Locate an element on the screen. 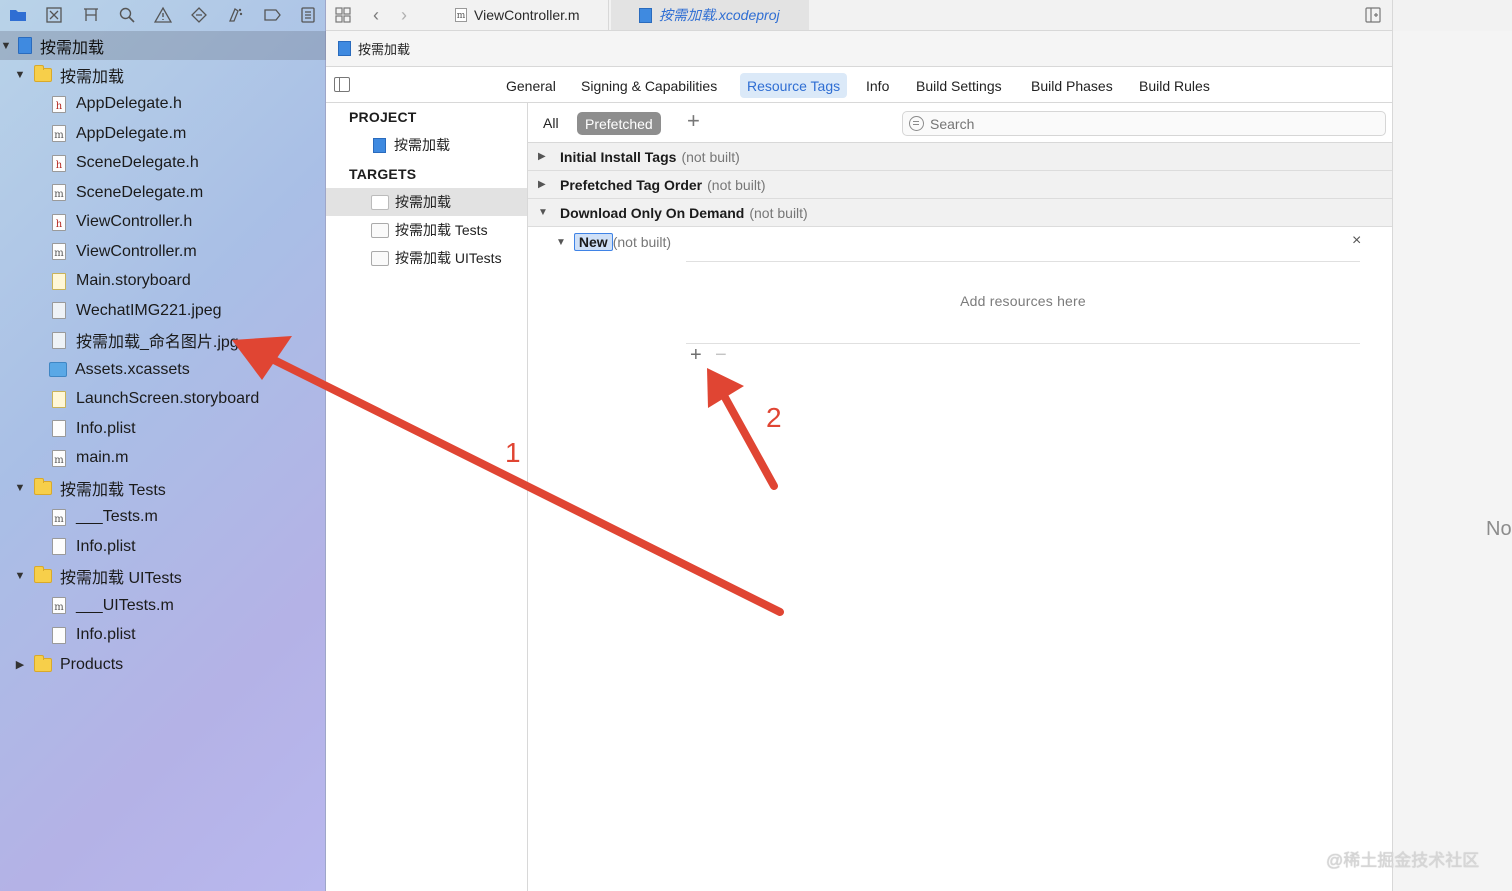  navigator-file: h SceneDelegate.h is located at coordinates (163, 164).